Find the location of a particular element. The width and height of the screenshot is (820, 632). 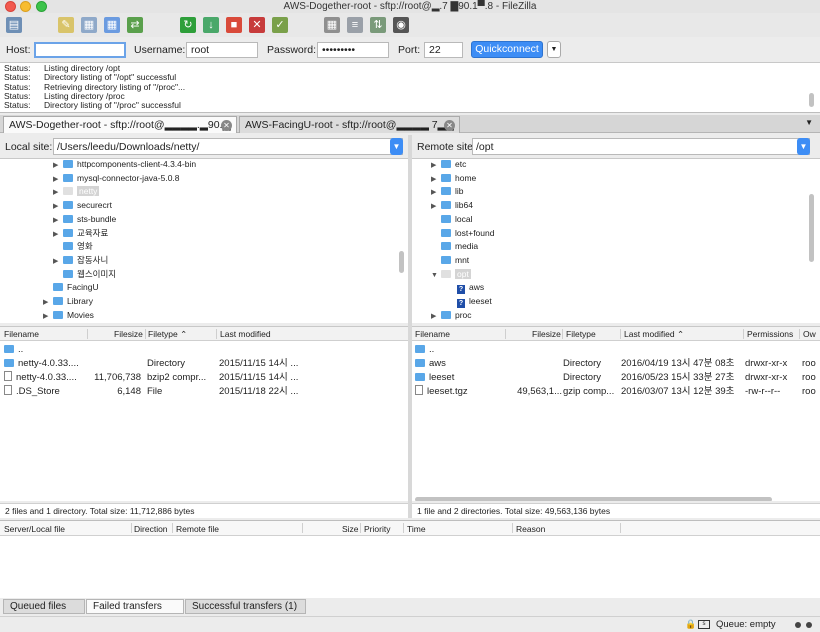

directory-filter-icon: ▦ is located at coordinates (332, 25).